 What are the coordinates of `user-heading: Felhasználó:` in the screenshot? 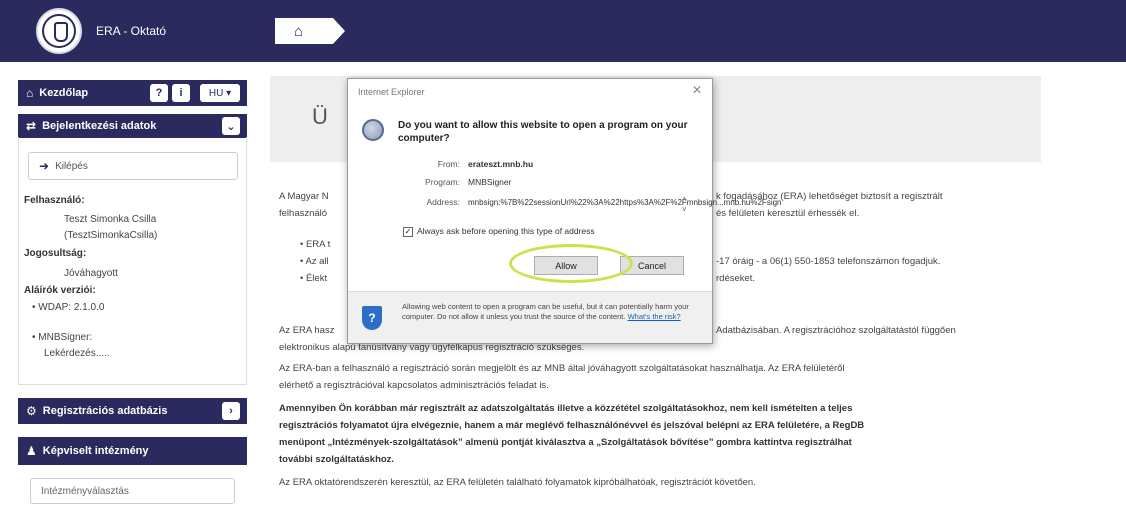 It's located at (54, 200).